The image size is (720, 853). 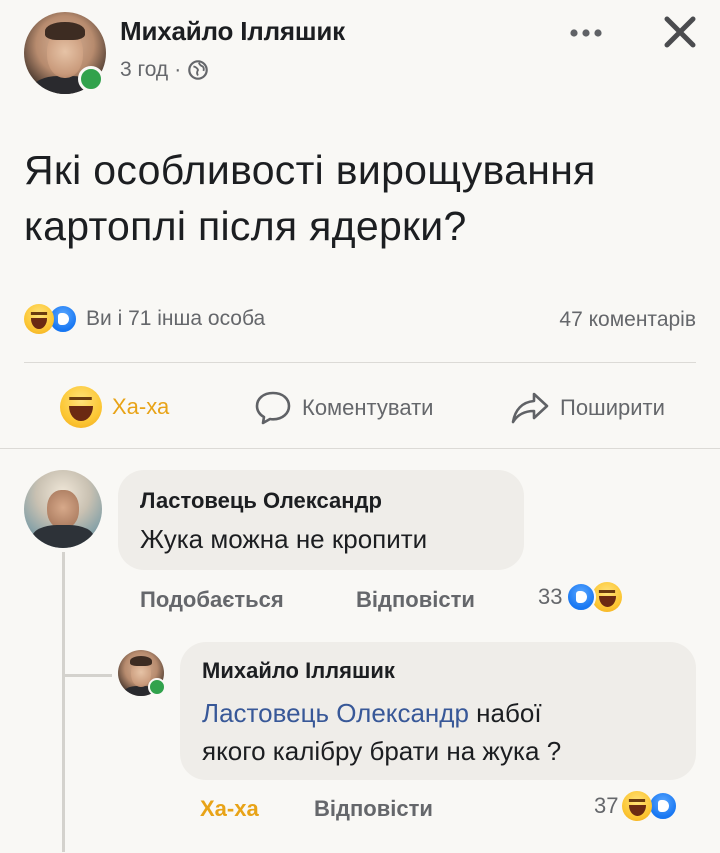 What do you see at coordinates (627, 320) in the screenshot?
I see `comments-count: 47 коментарів` at bounding box center [627, 320].